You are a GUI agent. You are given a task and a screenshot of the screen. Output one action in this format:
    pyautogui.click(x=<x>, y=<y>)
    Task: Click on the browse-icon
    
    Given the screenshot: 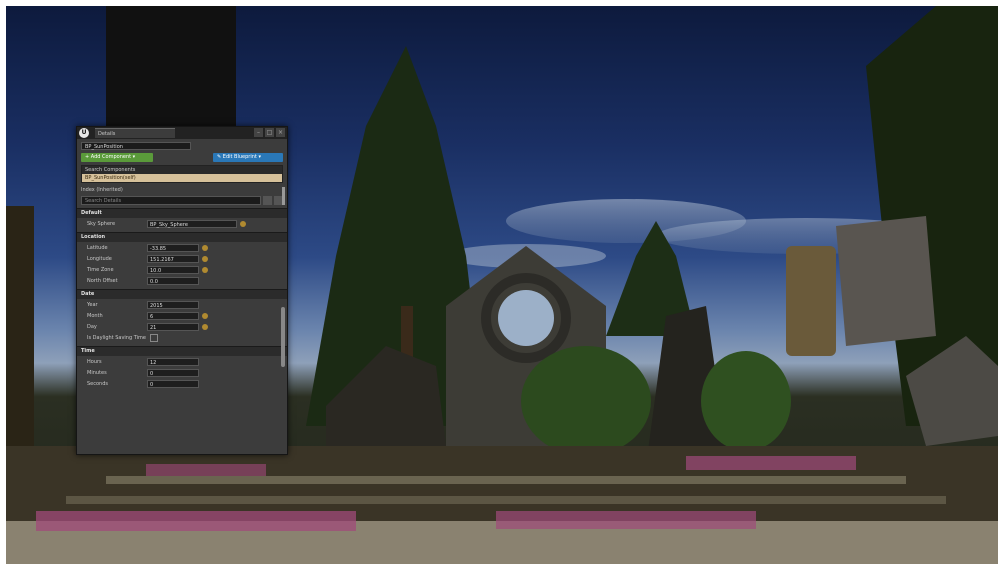 What is the action you would take?
    pyautogui.click(x=243, y=223)
    